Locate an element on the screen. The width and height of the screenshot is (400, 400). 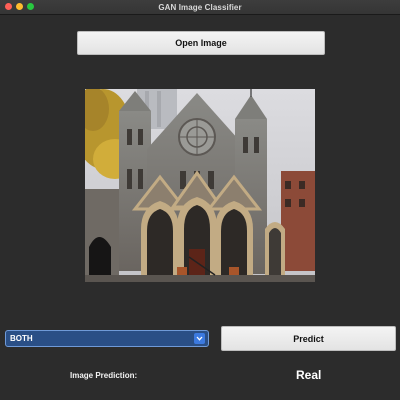
maximize-window-button is located at coordinates (30, 6).